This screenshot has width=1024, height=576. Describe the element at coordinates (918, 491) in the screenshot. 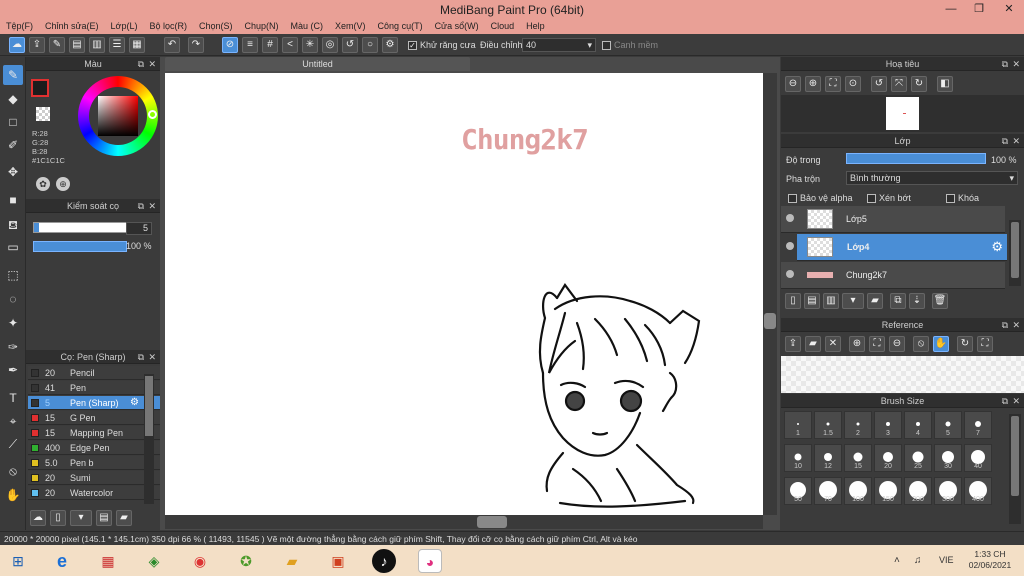

I see `brush-size-preset: 200` at that location.